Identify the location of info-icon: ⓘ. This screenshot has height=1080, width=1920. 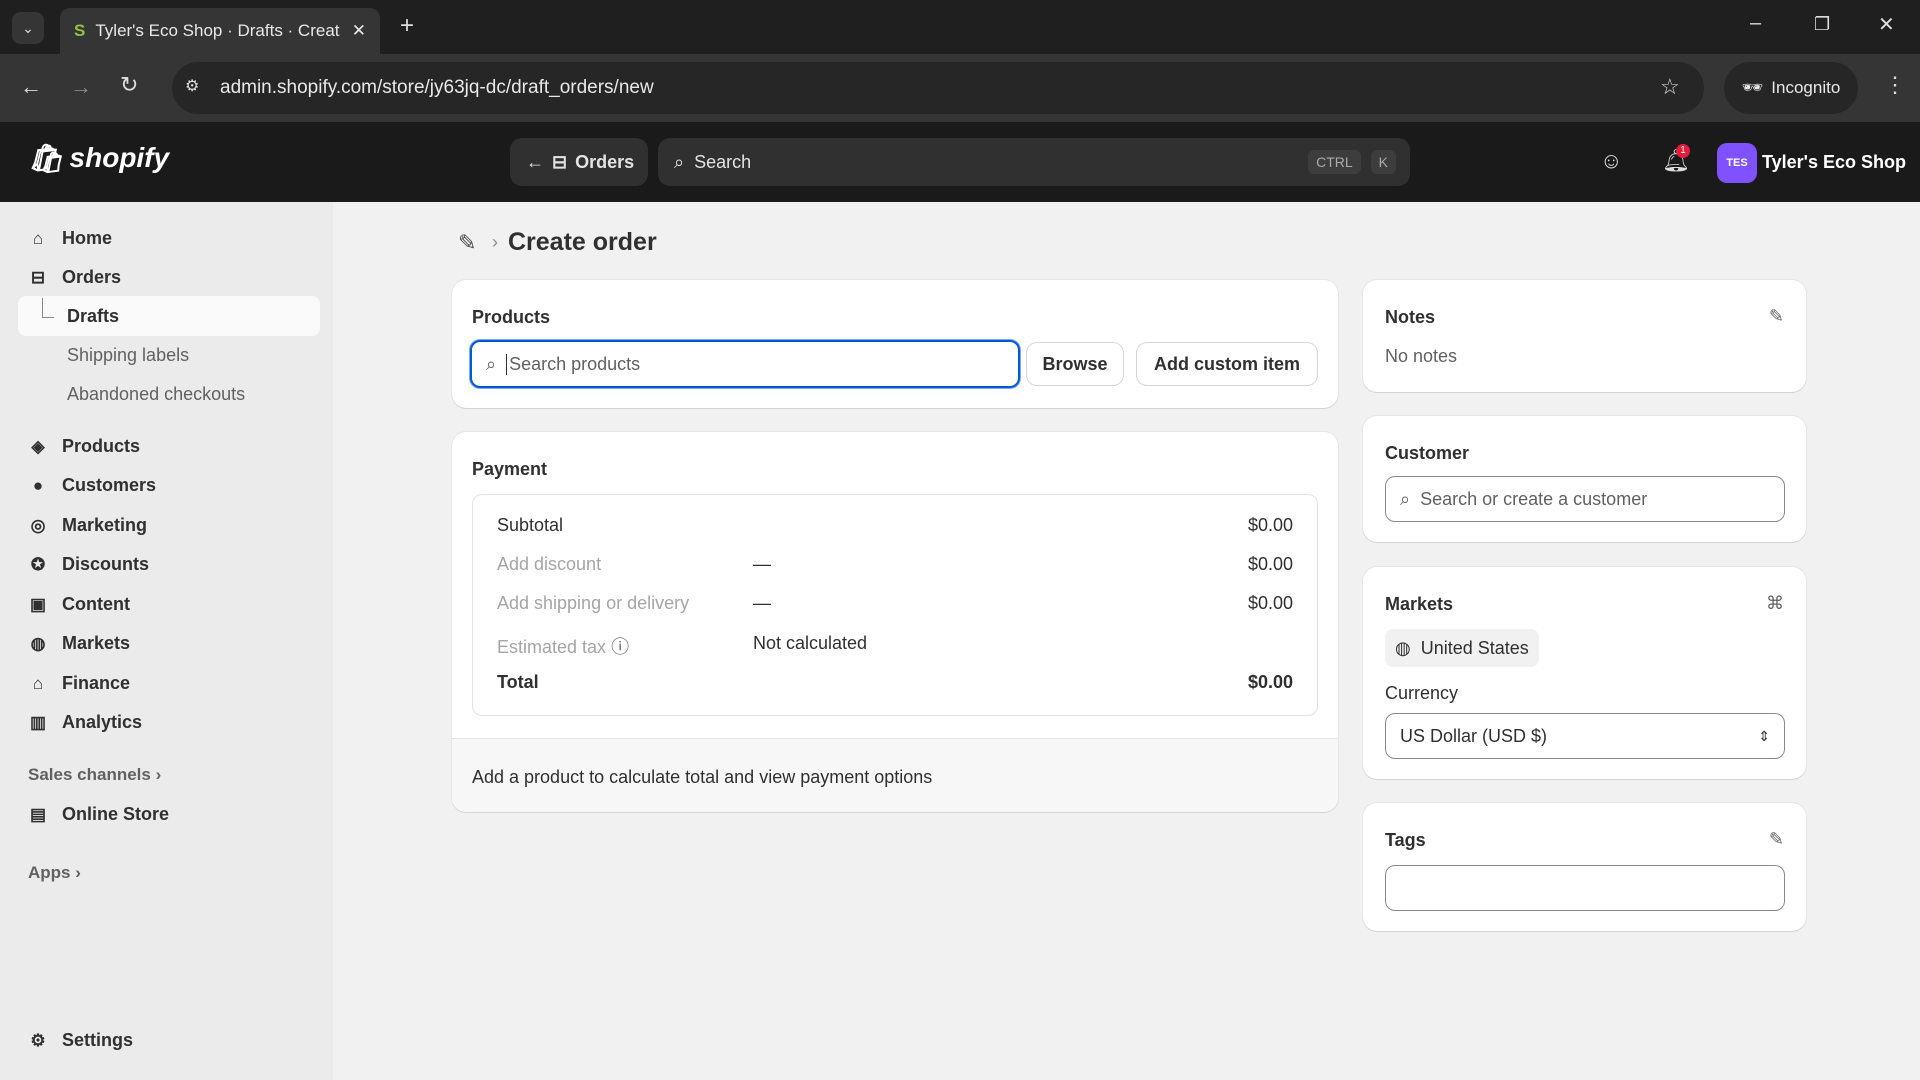
(620, 647).